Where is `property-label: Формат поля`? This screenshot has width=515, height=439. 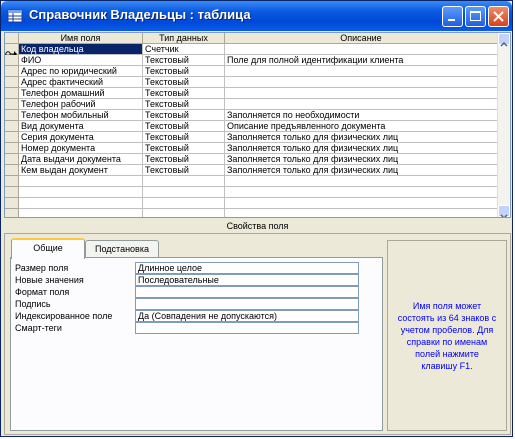 property-label: Формат поля is located at coordinates (42, 292).